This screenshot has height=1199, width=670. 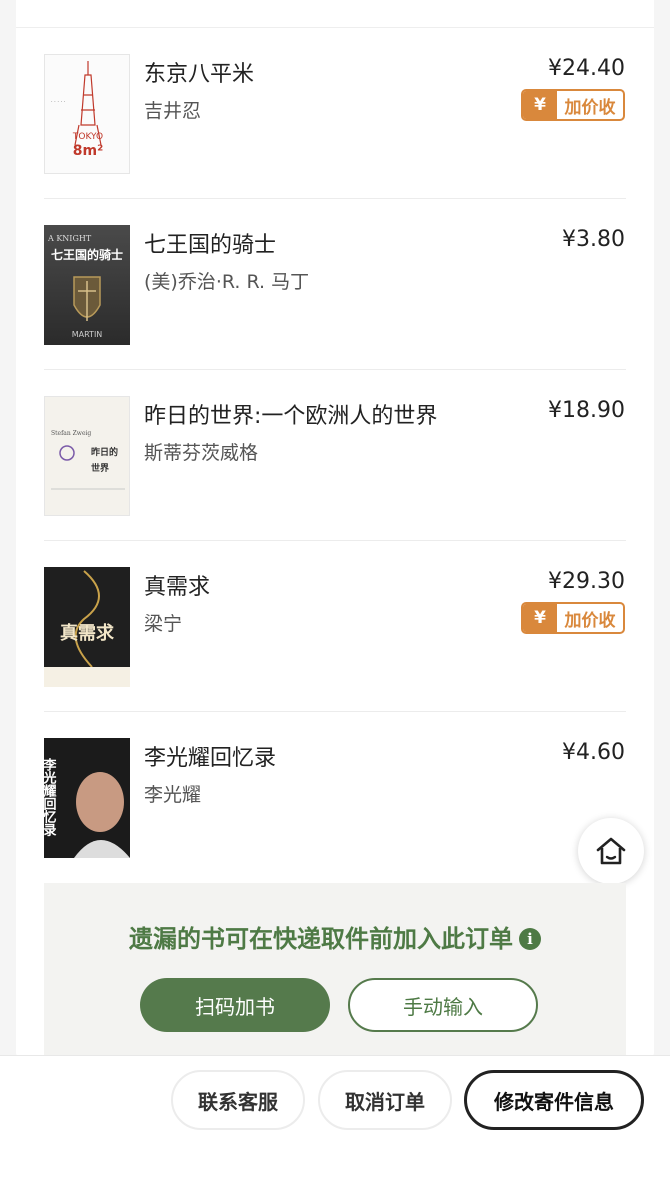 What do you see at coordinates (210, 758) in the screenshot?
I see `book-title: 李光耀回忆录` at bounding box center [210, 758].